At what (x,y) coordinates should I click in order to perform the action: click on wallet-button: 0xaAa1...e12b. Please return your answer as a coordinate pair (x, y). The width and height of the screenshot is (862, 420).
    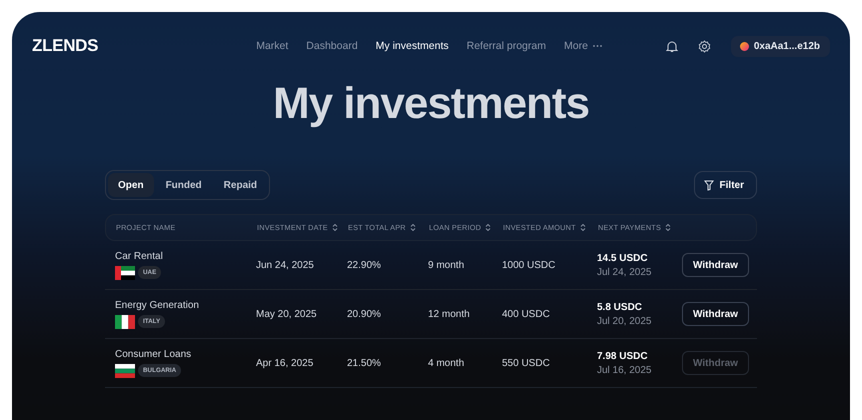
    Looking at the image, I should click on (780, 46).